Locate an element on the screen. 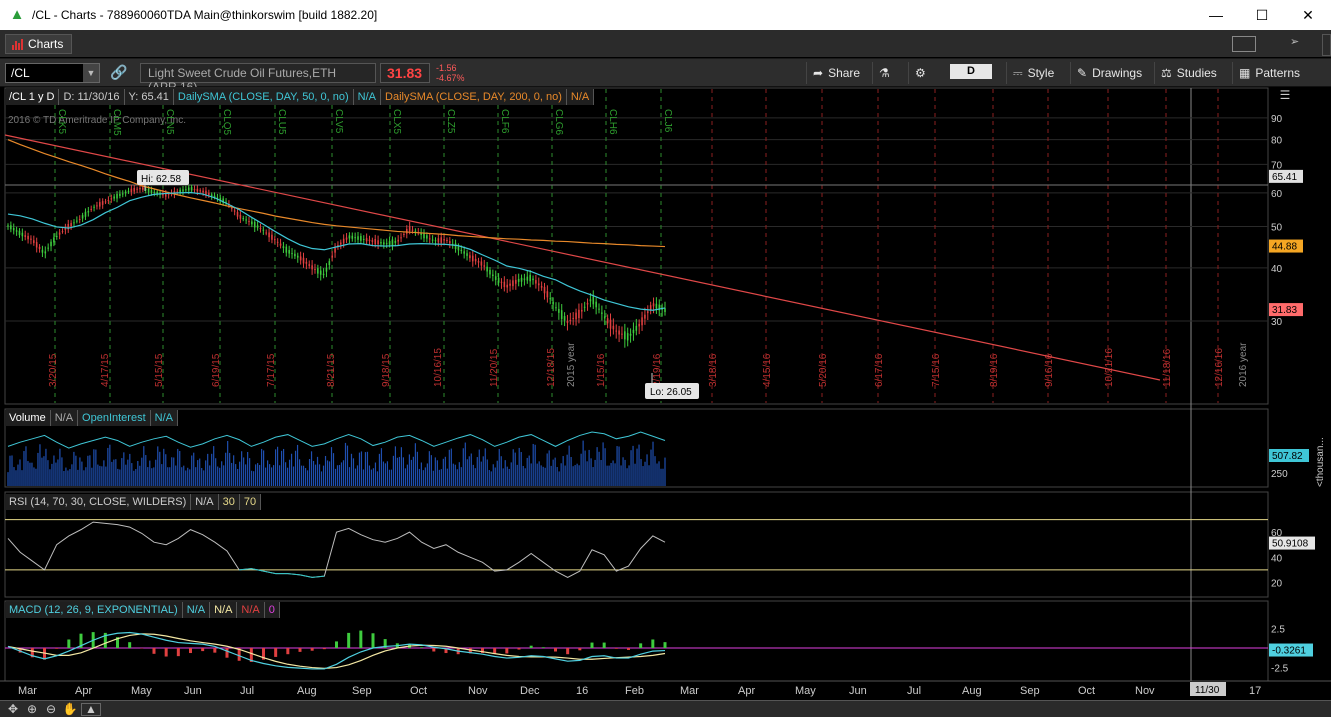 The height and width of the screenshot is (717, 1331). symbol-selector: /CL ▼ is located at coordinates (52, 73).